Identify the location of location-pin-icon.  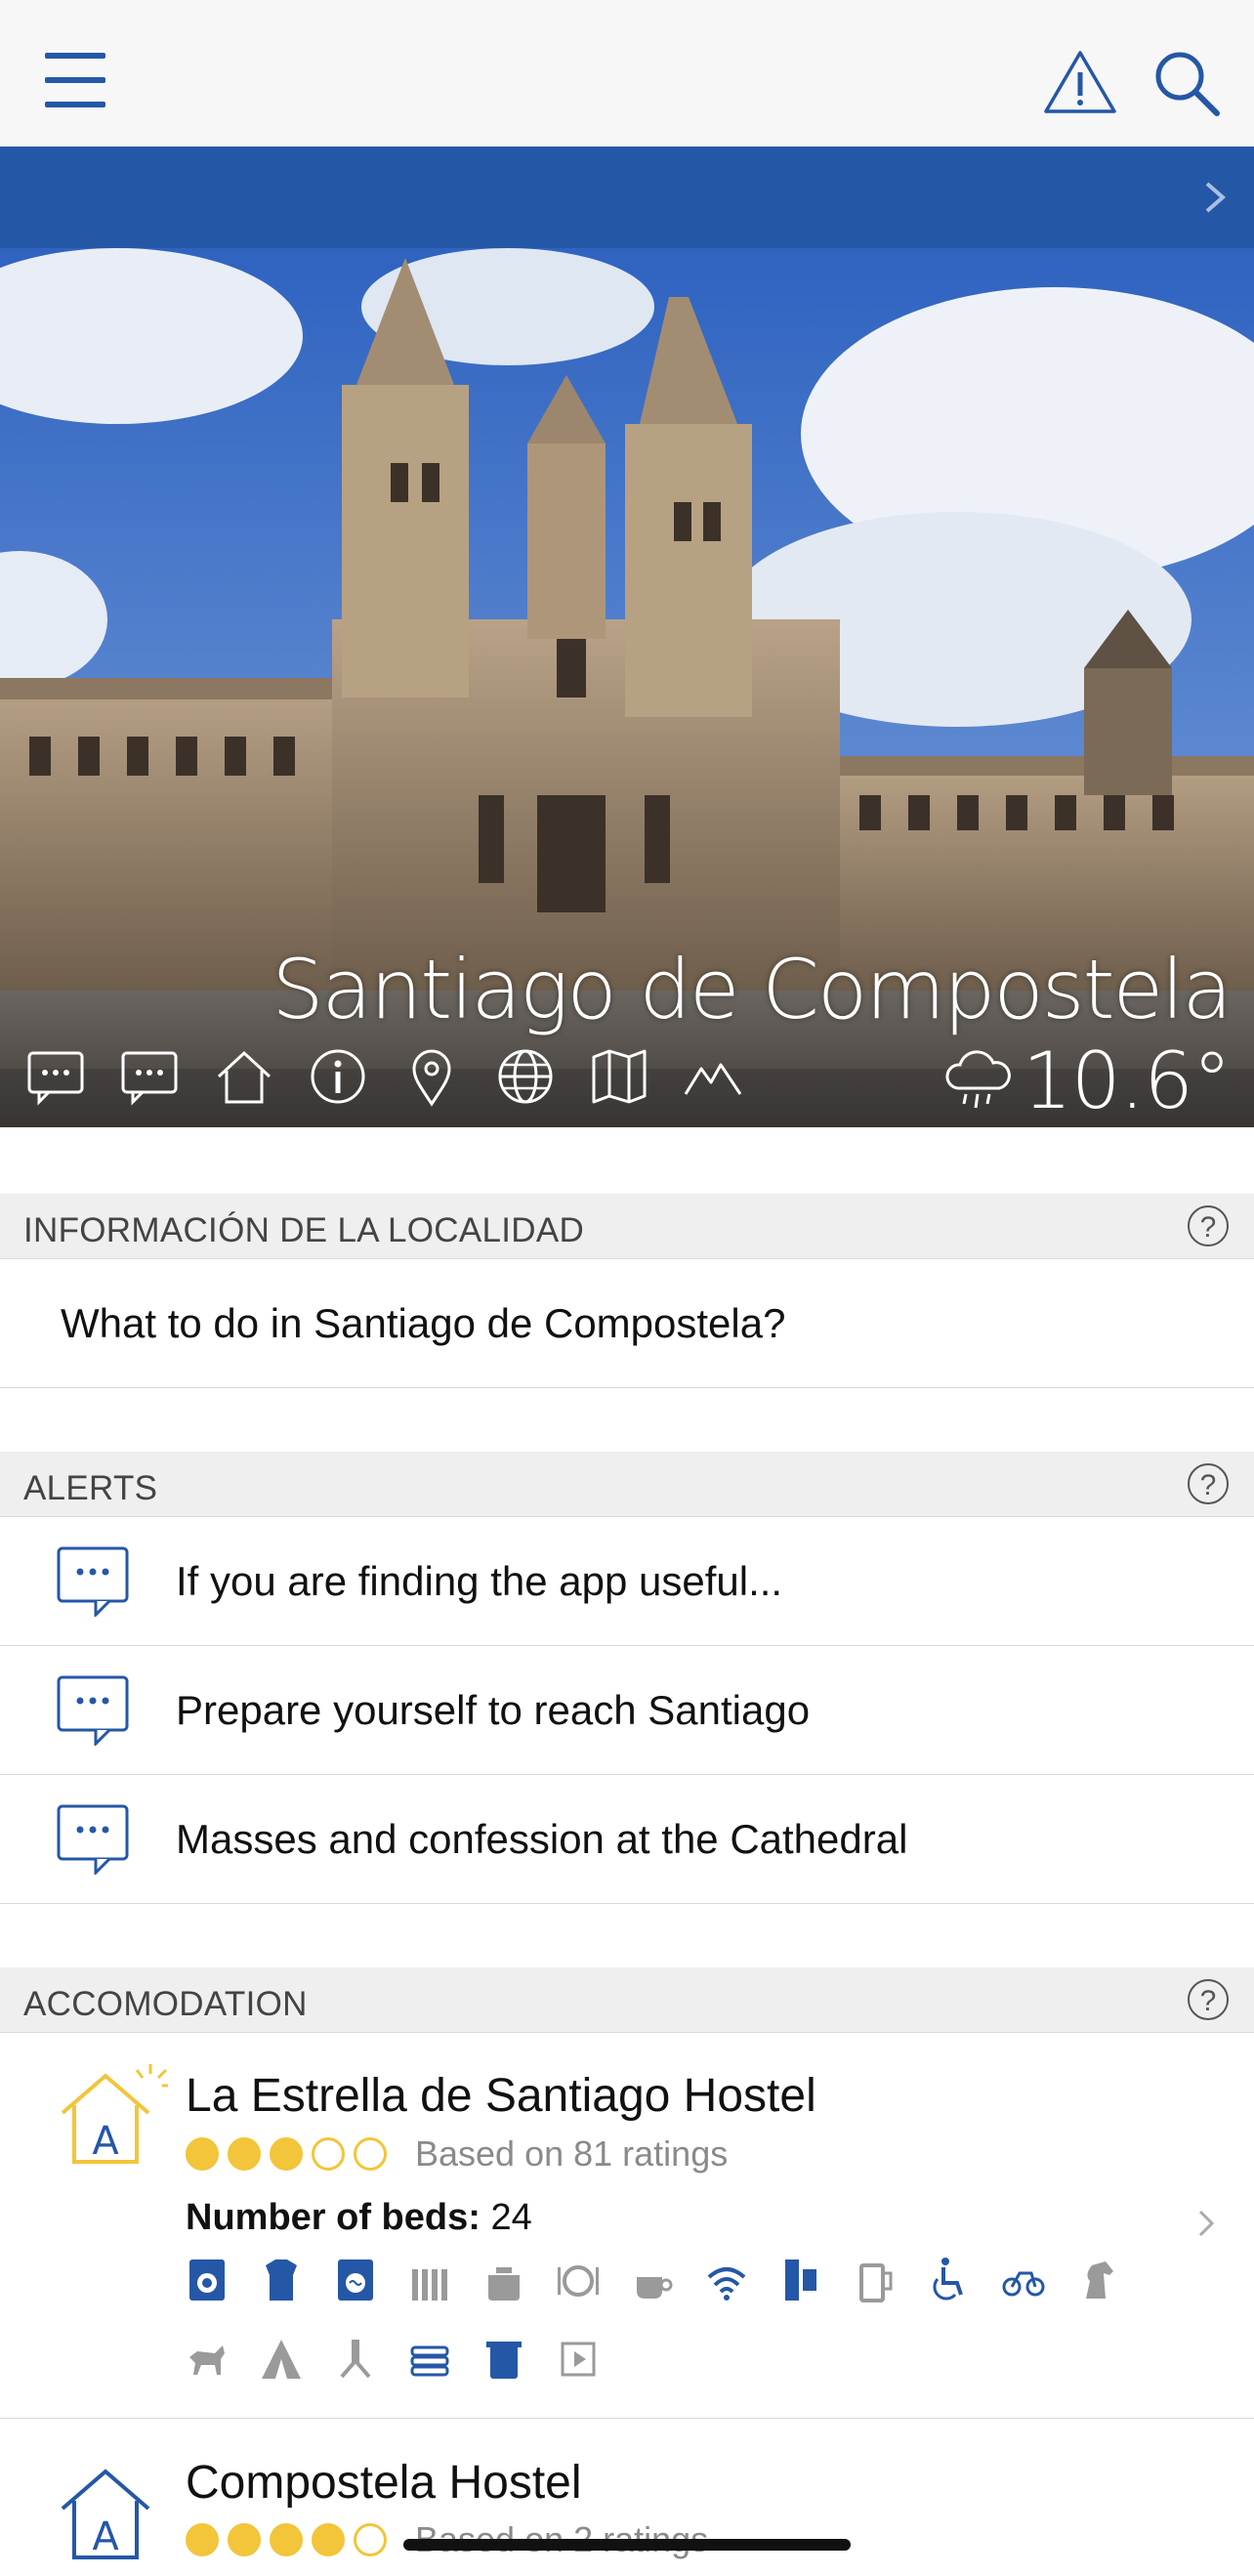
(432, 1076).